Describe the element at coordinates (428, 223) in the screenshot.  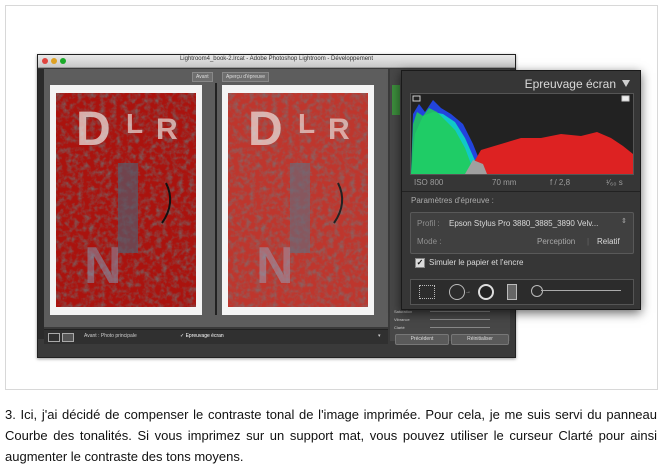
I see `profile-label: Profil :` at that location.